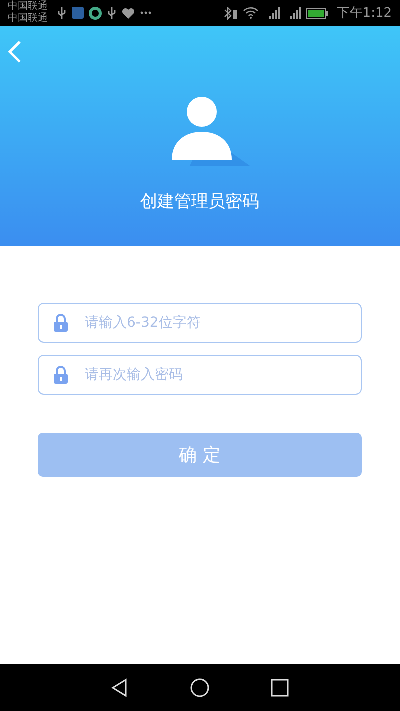 Image resolution: width=400 pixels, height=711 pixels. Describe the element at coordinates (210, 131) in the screenshot. I see `user-icon` at that location.